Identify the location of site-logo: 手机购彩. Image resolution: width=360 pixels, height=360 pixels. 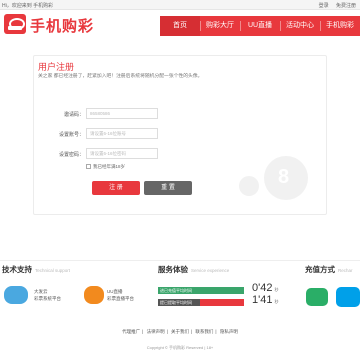
(54, 24).